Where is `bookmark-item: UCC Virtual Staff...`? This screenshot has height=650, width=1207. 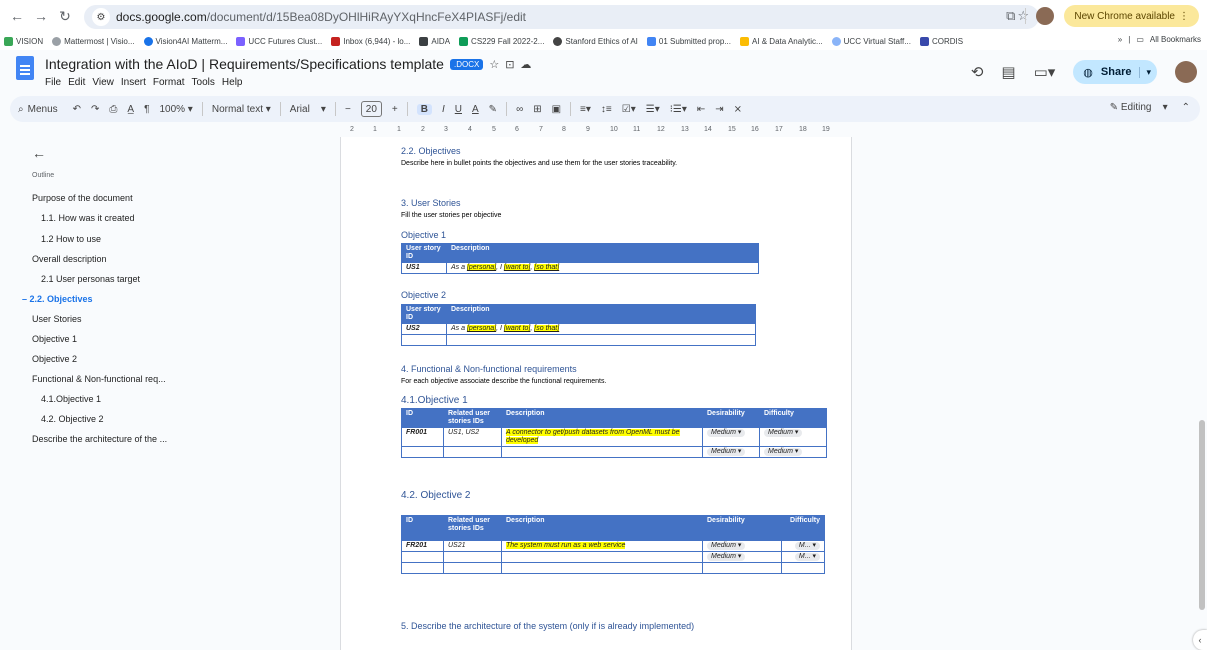 bookmark-item: UCC Virtual Staff... is located at coordinates (871, 41).